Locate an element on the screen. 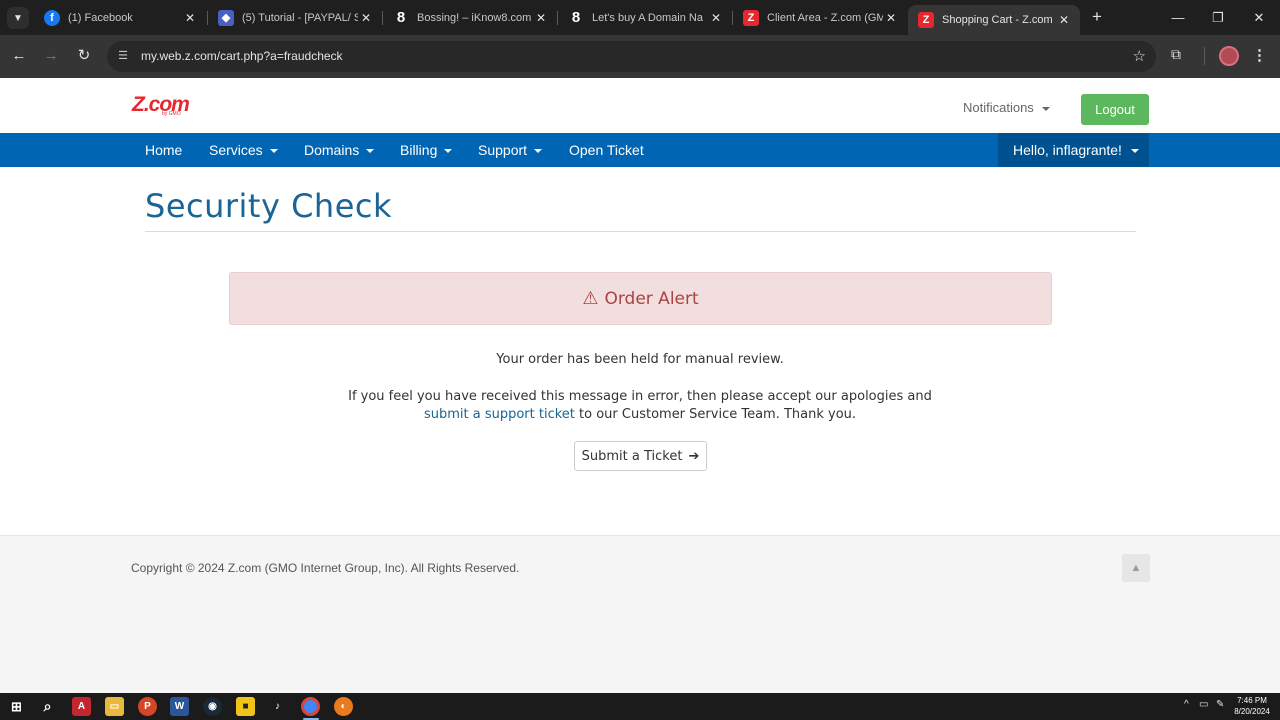 The image size is (1280, 720). tiktok-icon: ♪ is located at coordinates (277, 706).